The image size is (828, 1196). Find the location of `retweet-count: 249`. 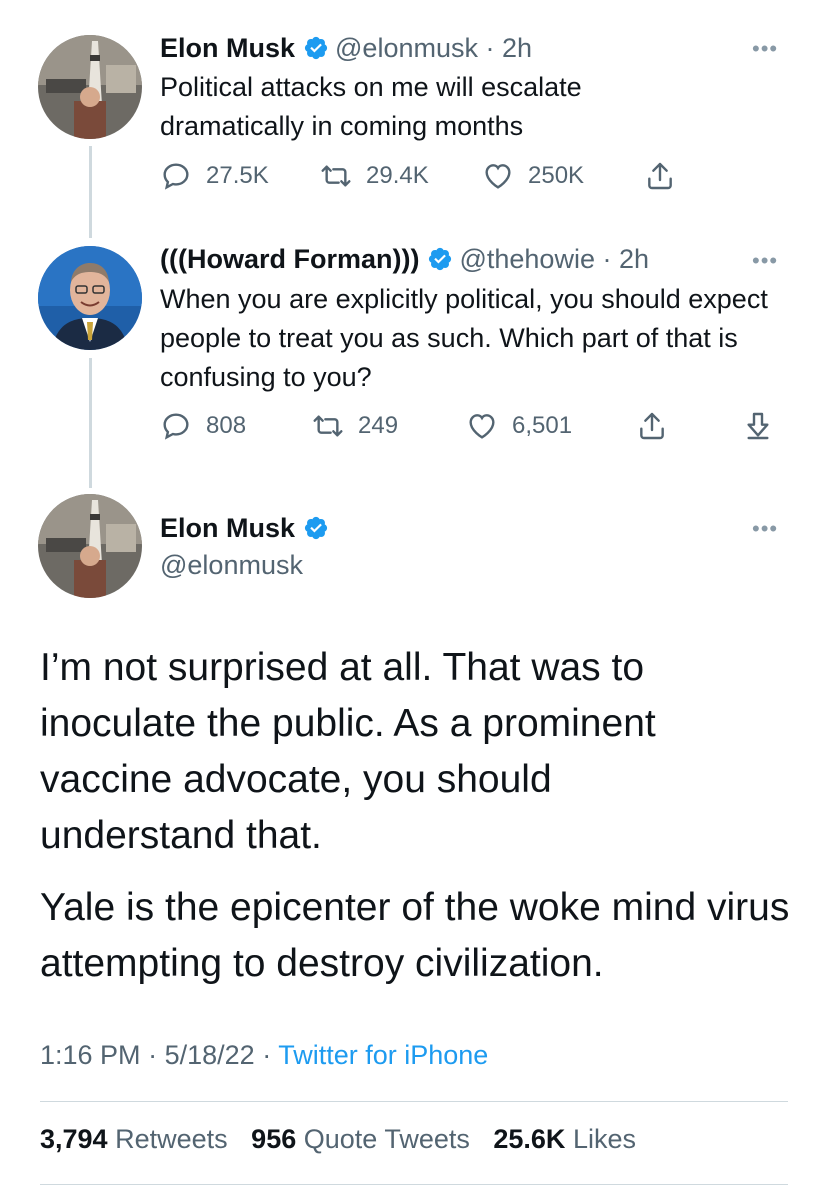

retweet-count: 249 is located at coordinates (378, 425).